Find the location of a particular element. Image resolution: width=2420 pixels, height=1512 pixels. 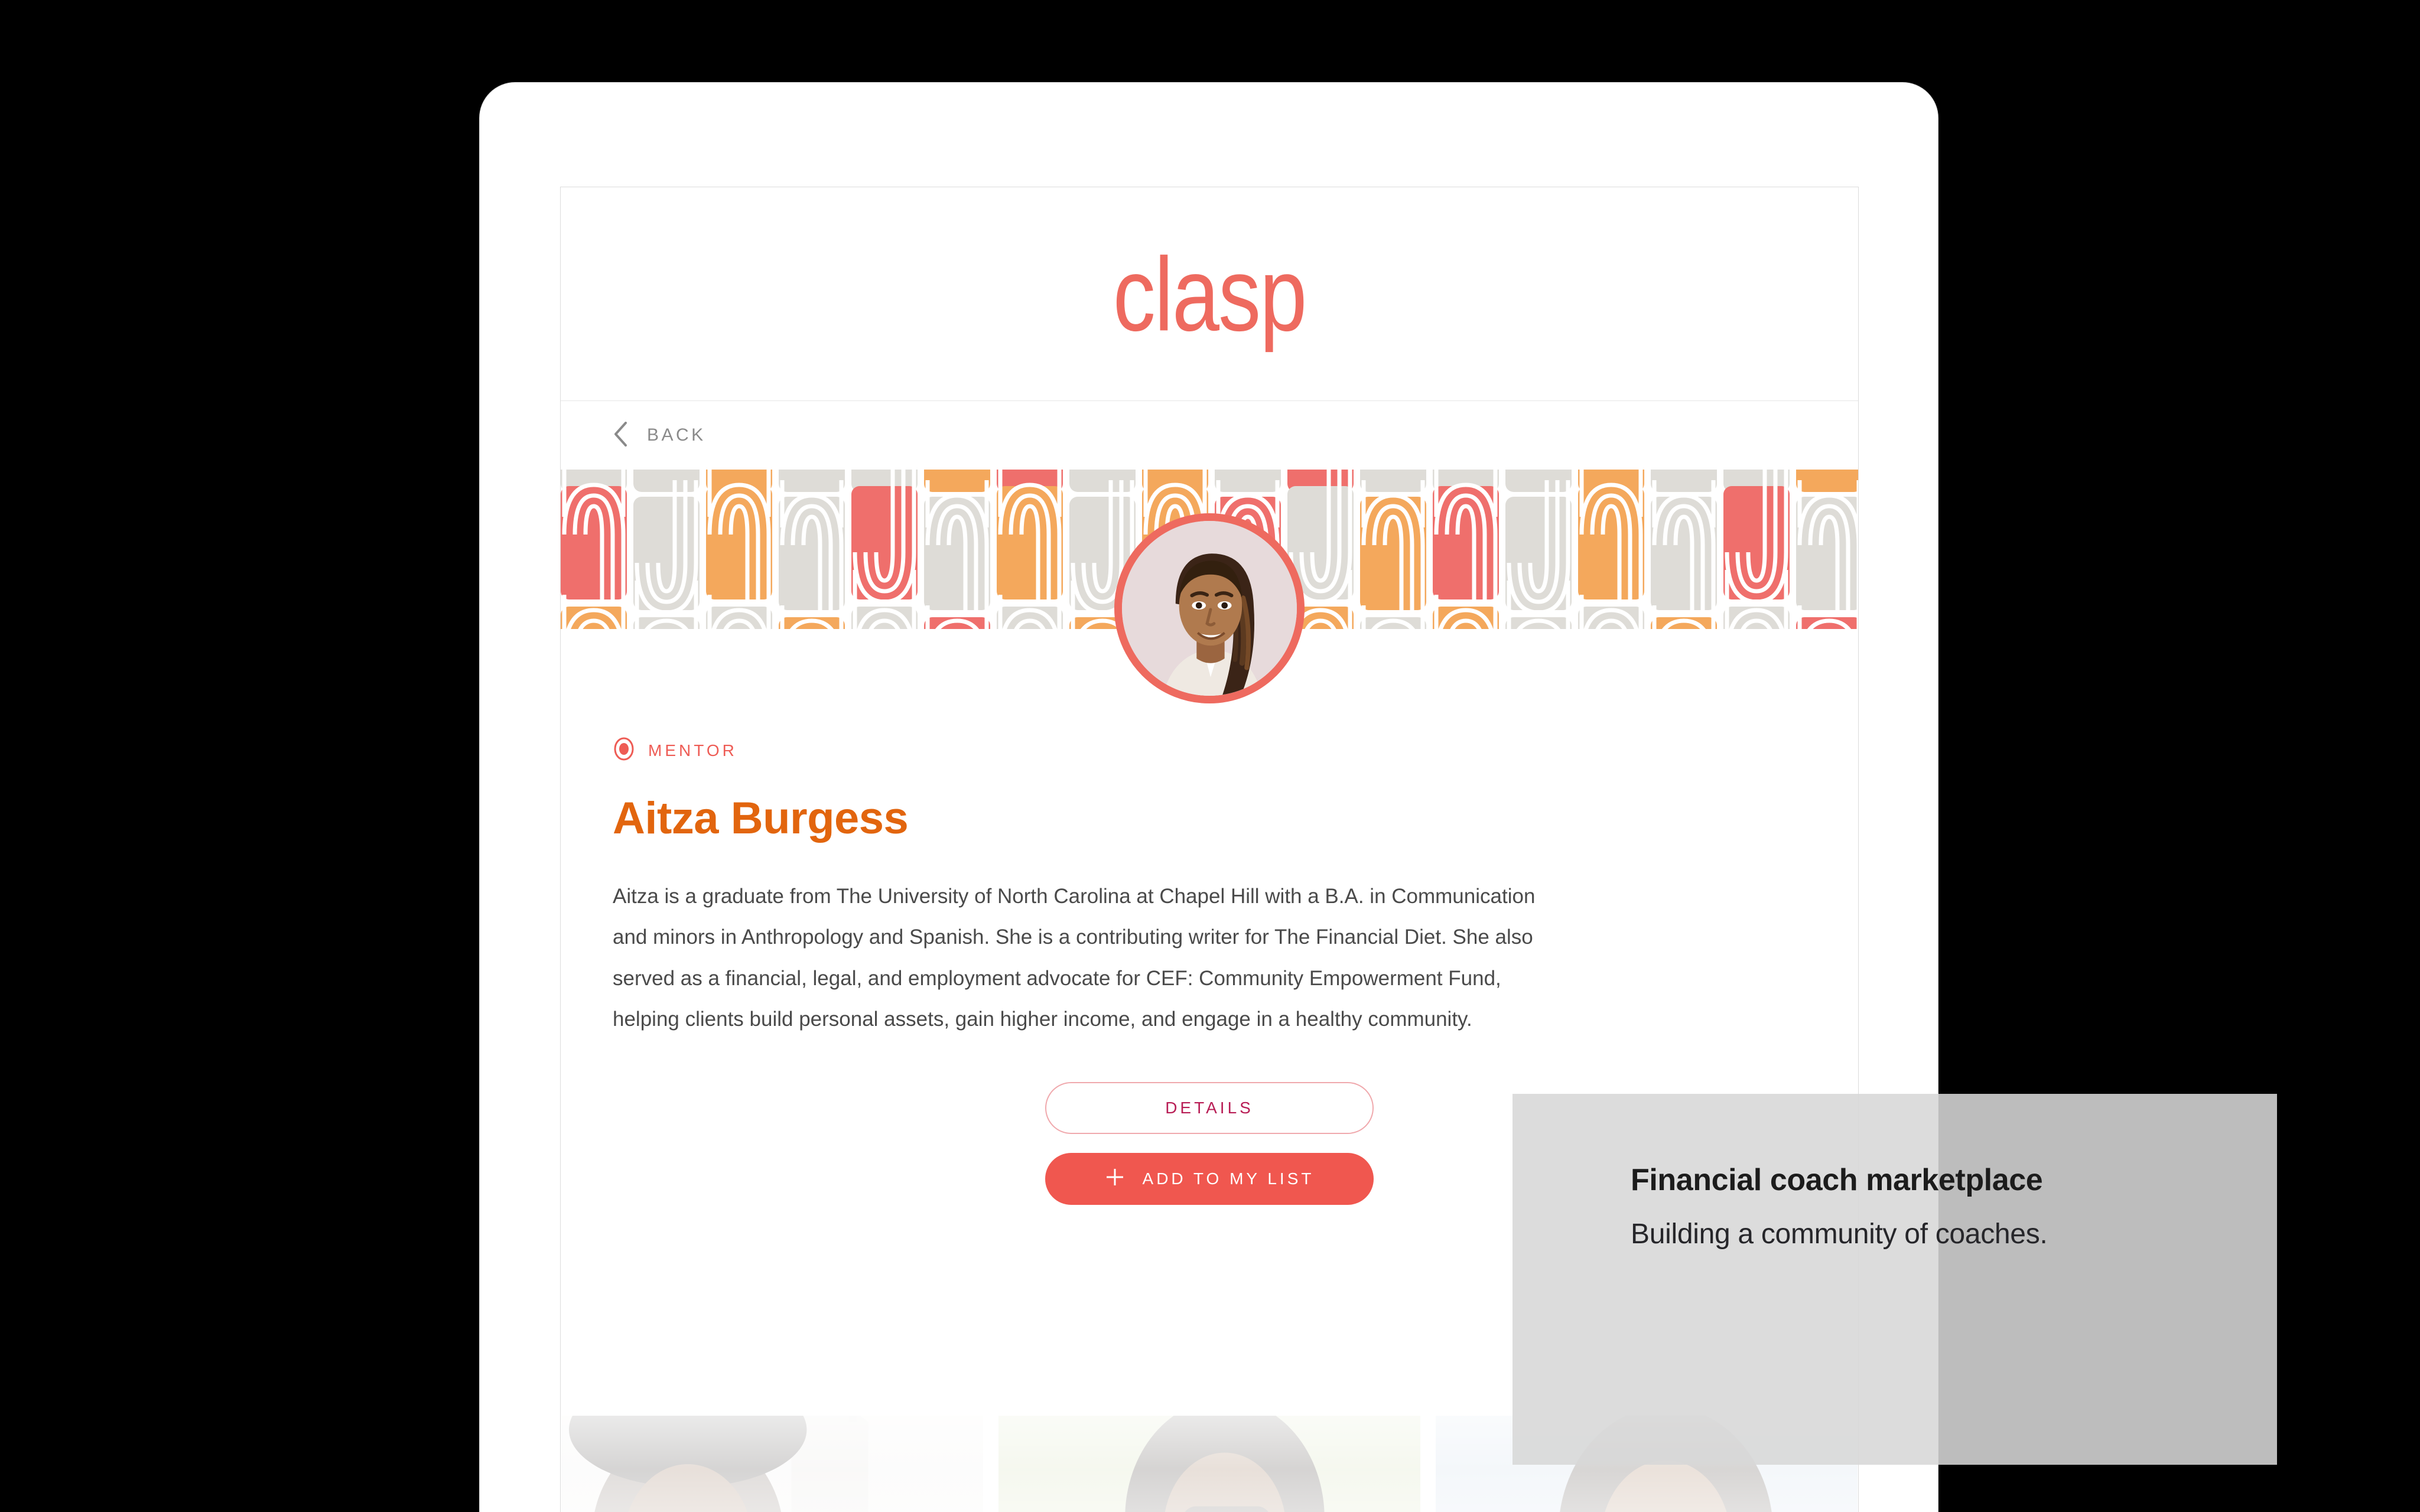

status-badge-label: MENTOR is located at coordinates (692, 750).